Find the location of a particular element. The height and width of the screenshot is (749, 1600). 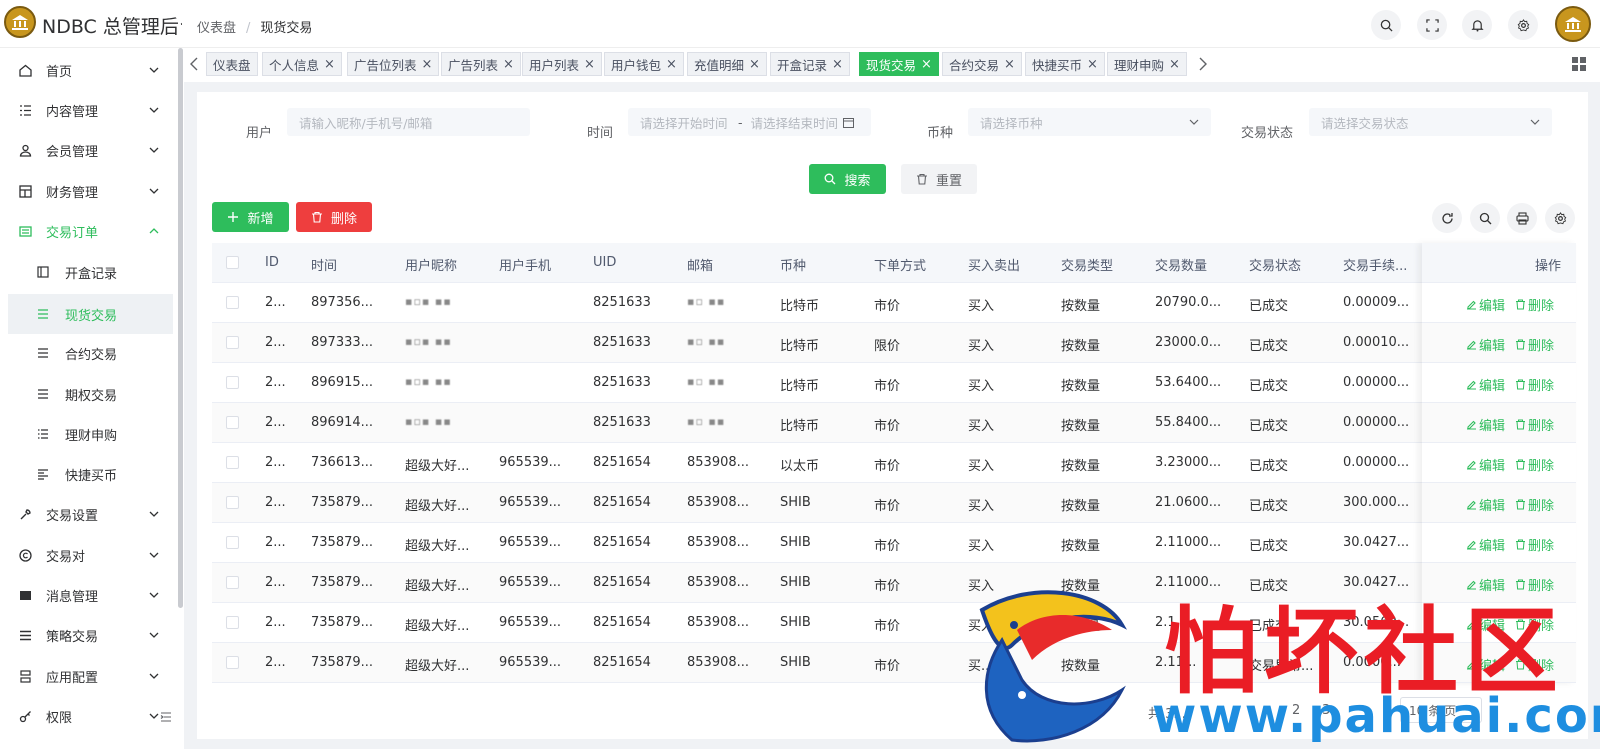

tab-dashboard: 仪表盘 is located at coordinates (232, 64).